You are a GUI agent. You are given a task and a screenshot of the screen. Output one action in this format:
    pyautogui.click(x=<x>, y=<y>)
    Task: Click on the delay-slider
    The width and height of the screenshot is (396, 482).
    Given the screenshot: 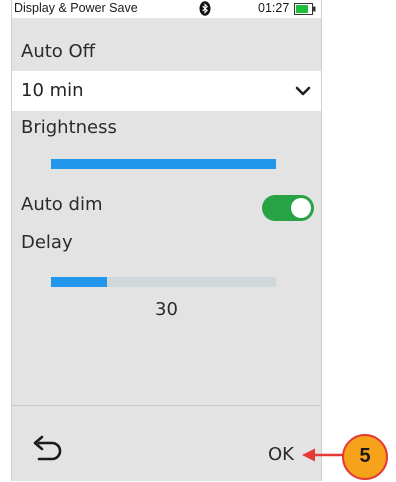 What is the action you would take?
    pyautogui.click(x=163, y=282)
    